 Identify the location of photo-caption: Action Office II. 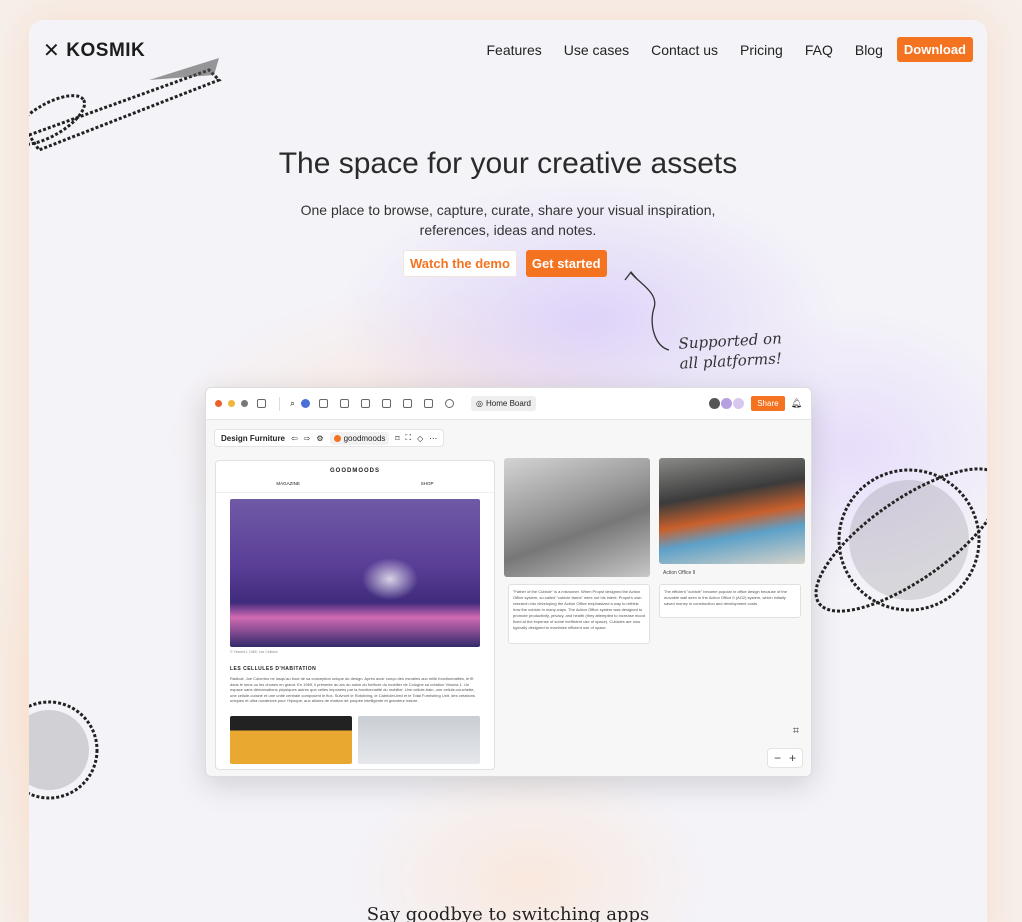
(679, 573).